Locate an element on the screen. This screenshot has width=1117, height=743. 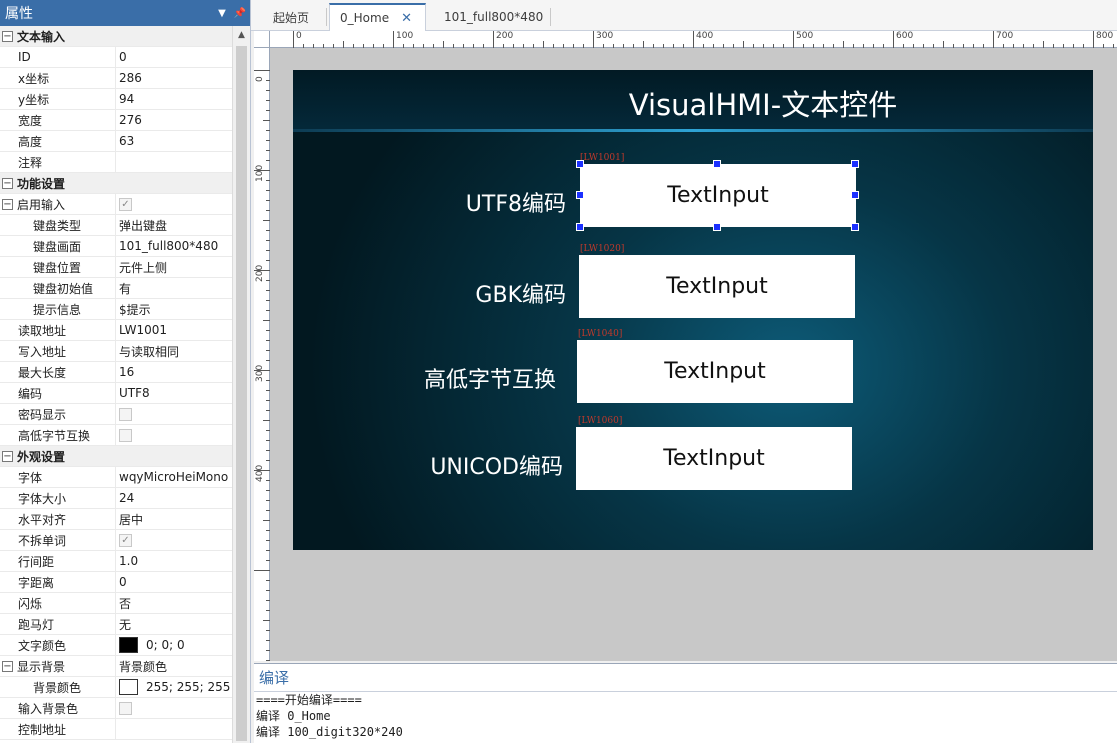
tab-101-full: 101_full800*480 is located at coordinates (493, 17).